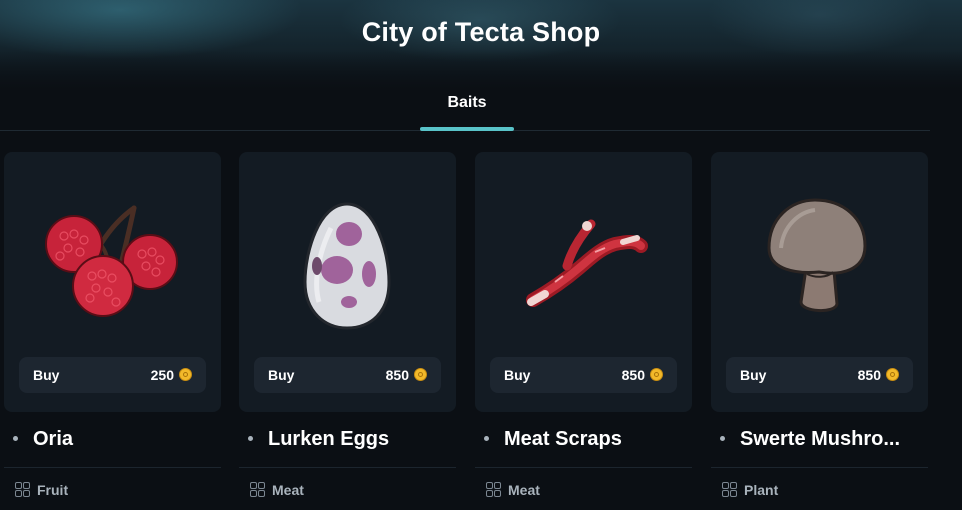 This screenshot has width=962, height=510. I want to click on item-card-oria: Buy 250, so click(112, 282).